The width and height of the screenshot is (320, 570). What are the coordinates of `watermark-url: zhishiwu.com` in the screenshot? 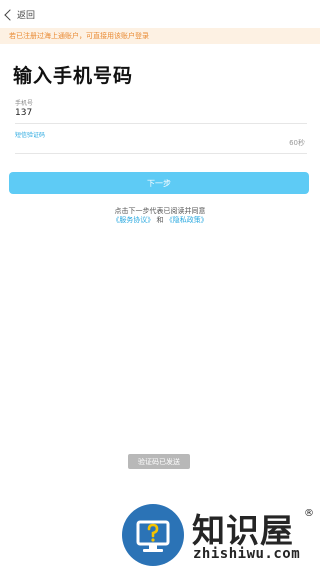 It's located at (247, 554).